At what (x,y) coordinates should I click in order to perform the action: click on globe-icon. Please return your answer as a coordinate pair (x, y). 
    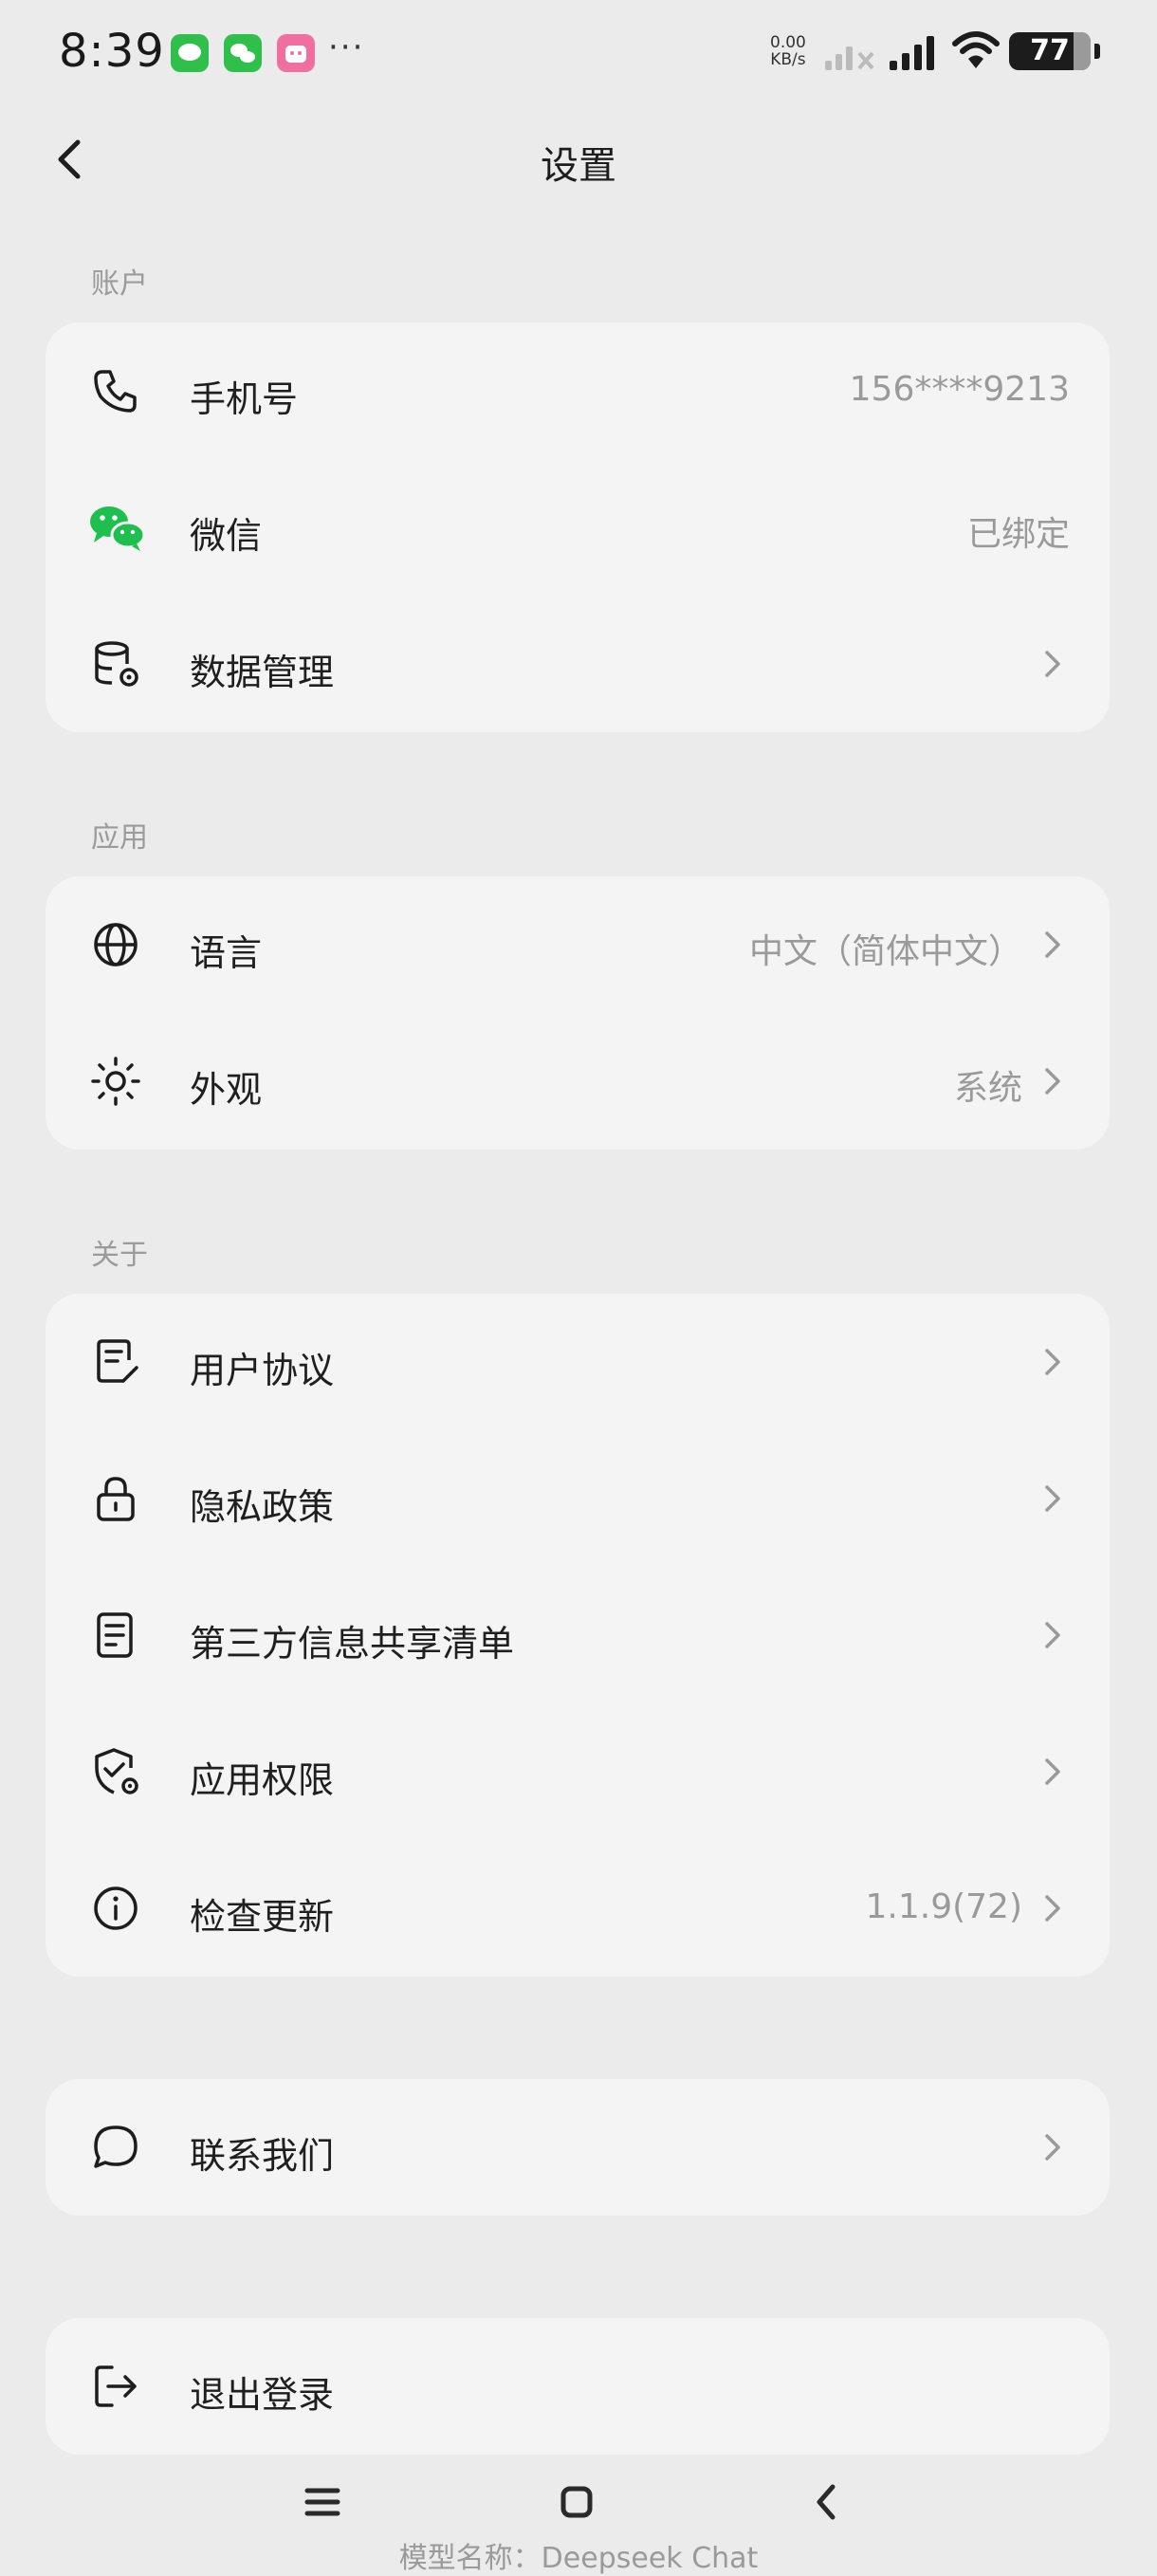
    Looking at the image, I should click on (115, 944).